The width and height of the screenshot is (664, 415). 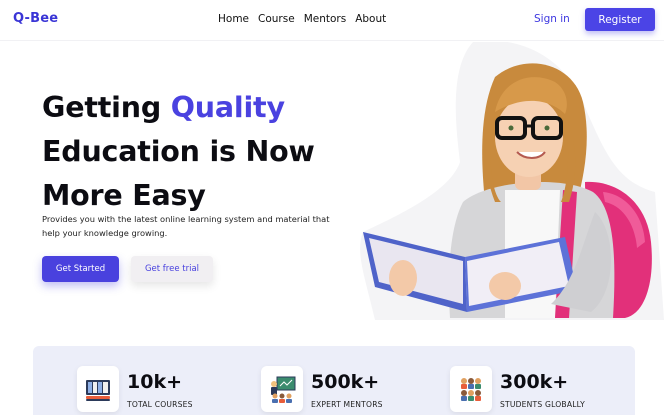 I want to click on stat-expert-mentors: 500k+ EXPERT MENTORS, so click(x=322, y=389).